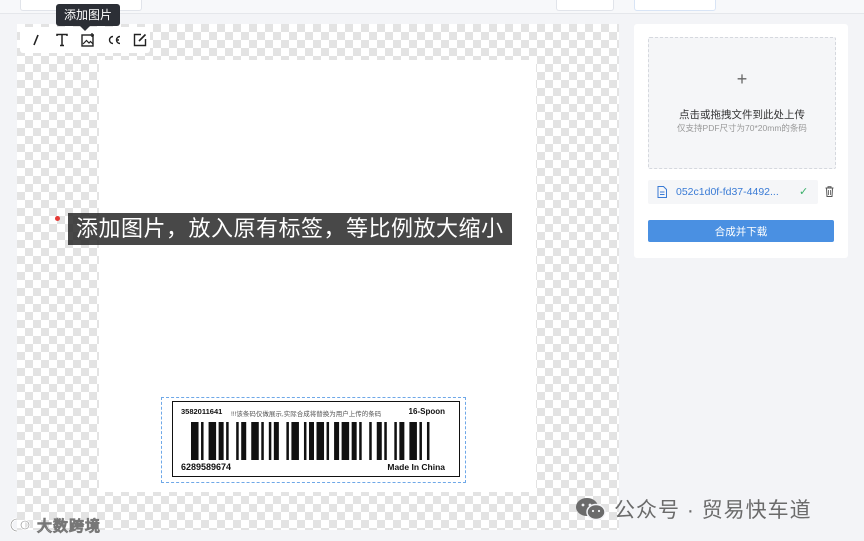 Image resolution: width=864 pixels, height=541 pixels. Describe the element at coordinates (57, 218) in the screenshot. I see `cursor-dot` at that location.